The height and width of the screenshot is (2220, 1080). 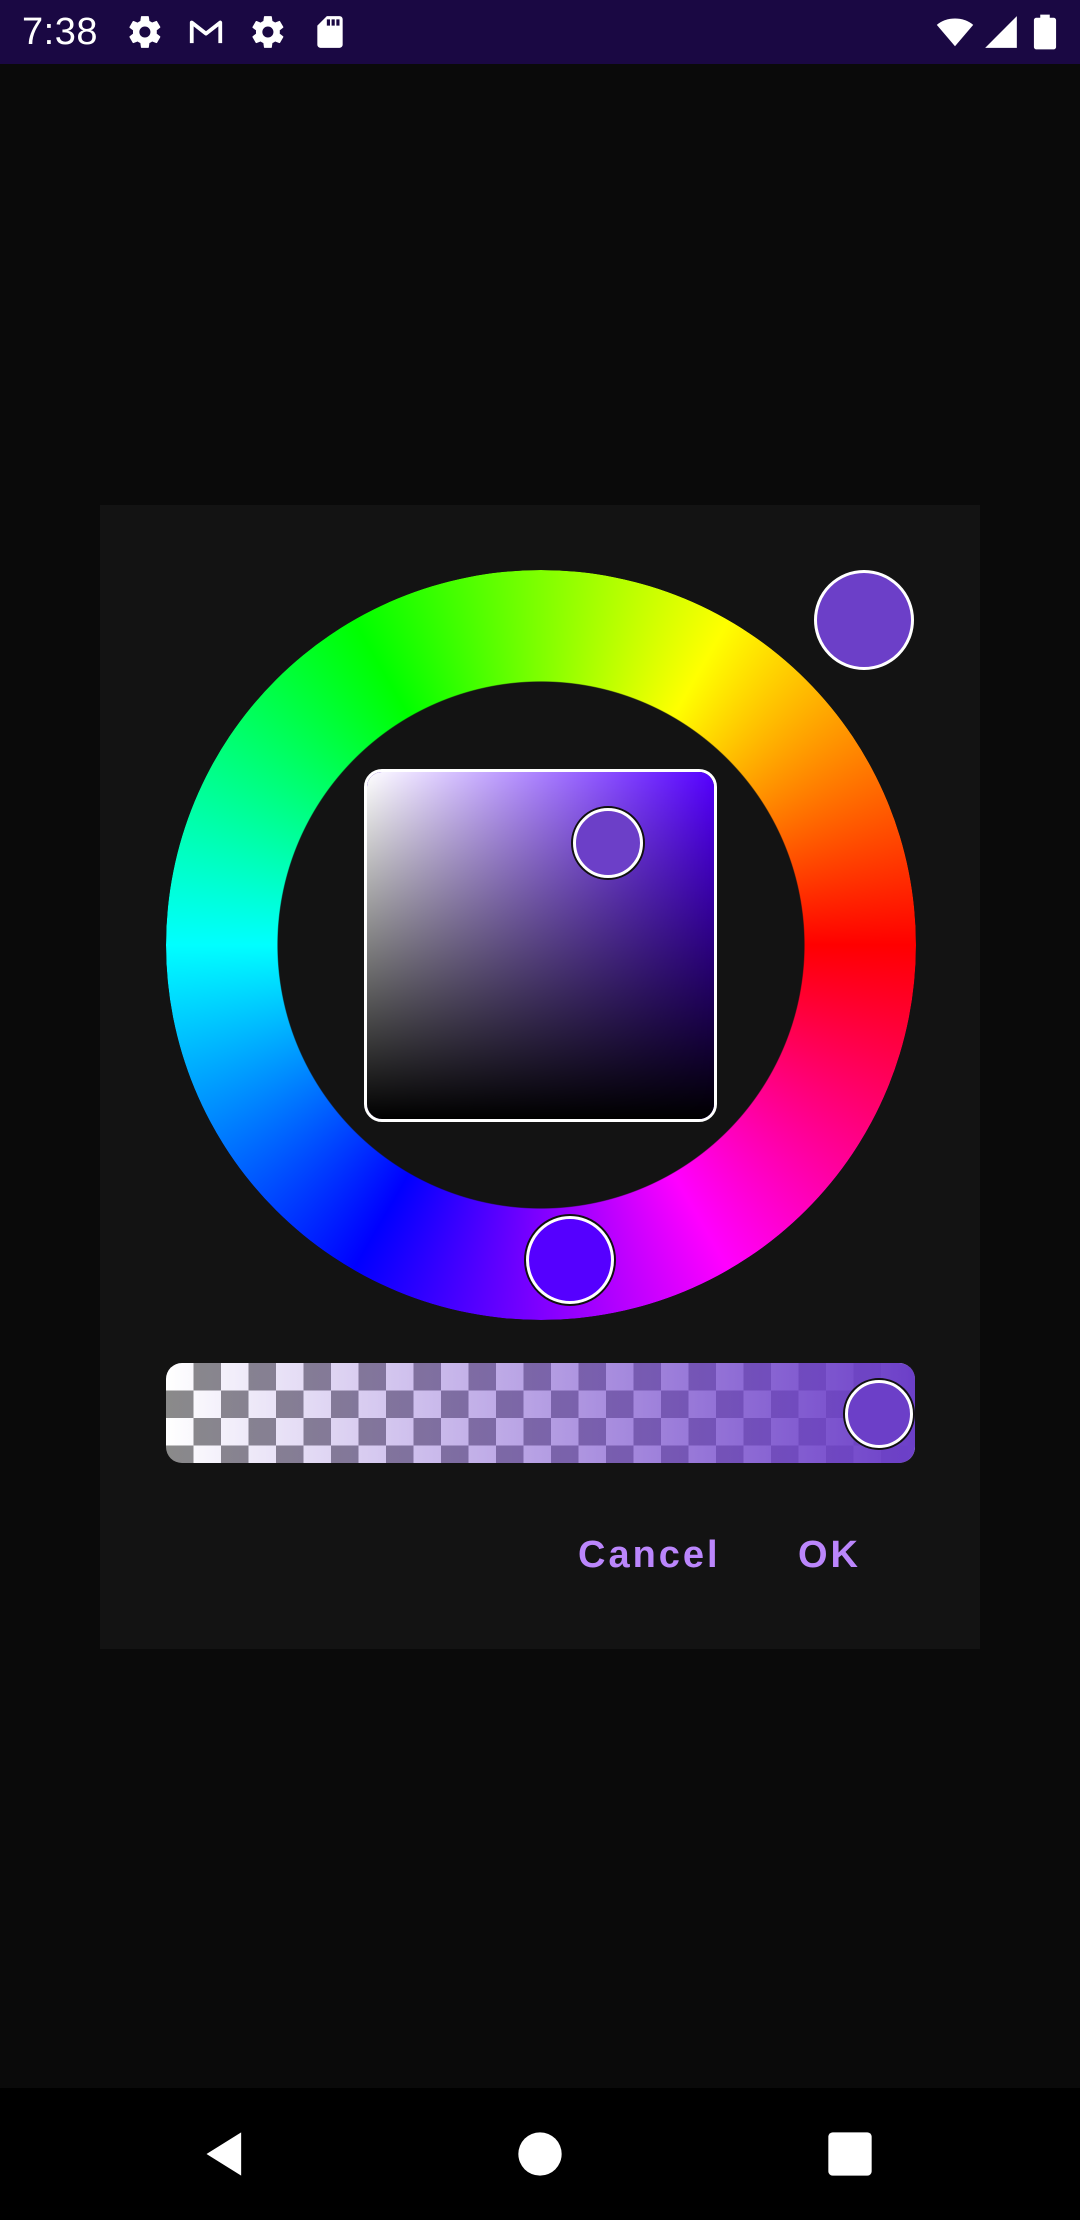 I want to click on cellular-signal-icon, so click(x=1001, y=32).